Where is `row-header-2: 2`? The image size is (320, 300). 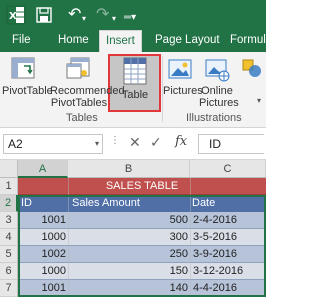 row-header-2: 2 is located at coordinates (9, 203).